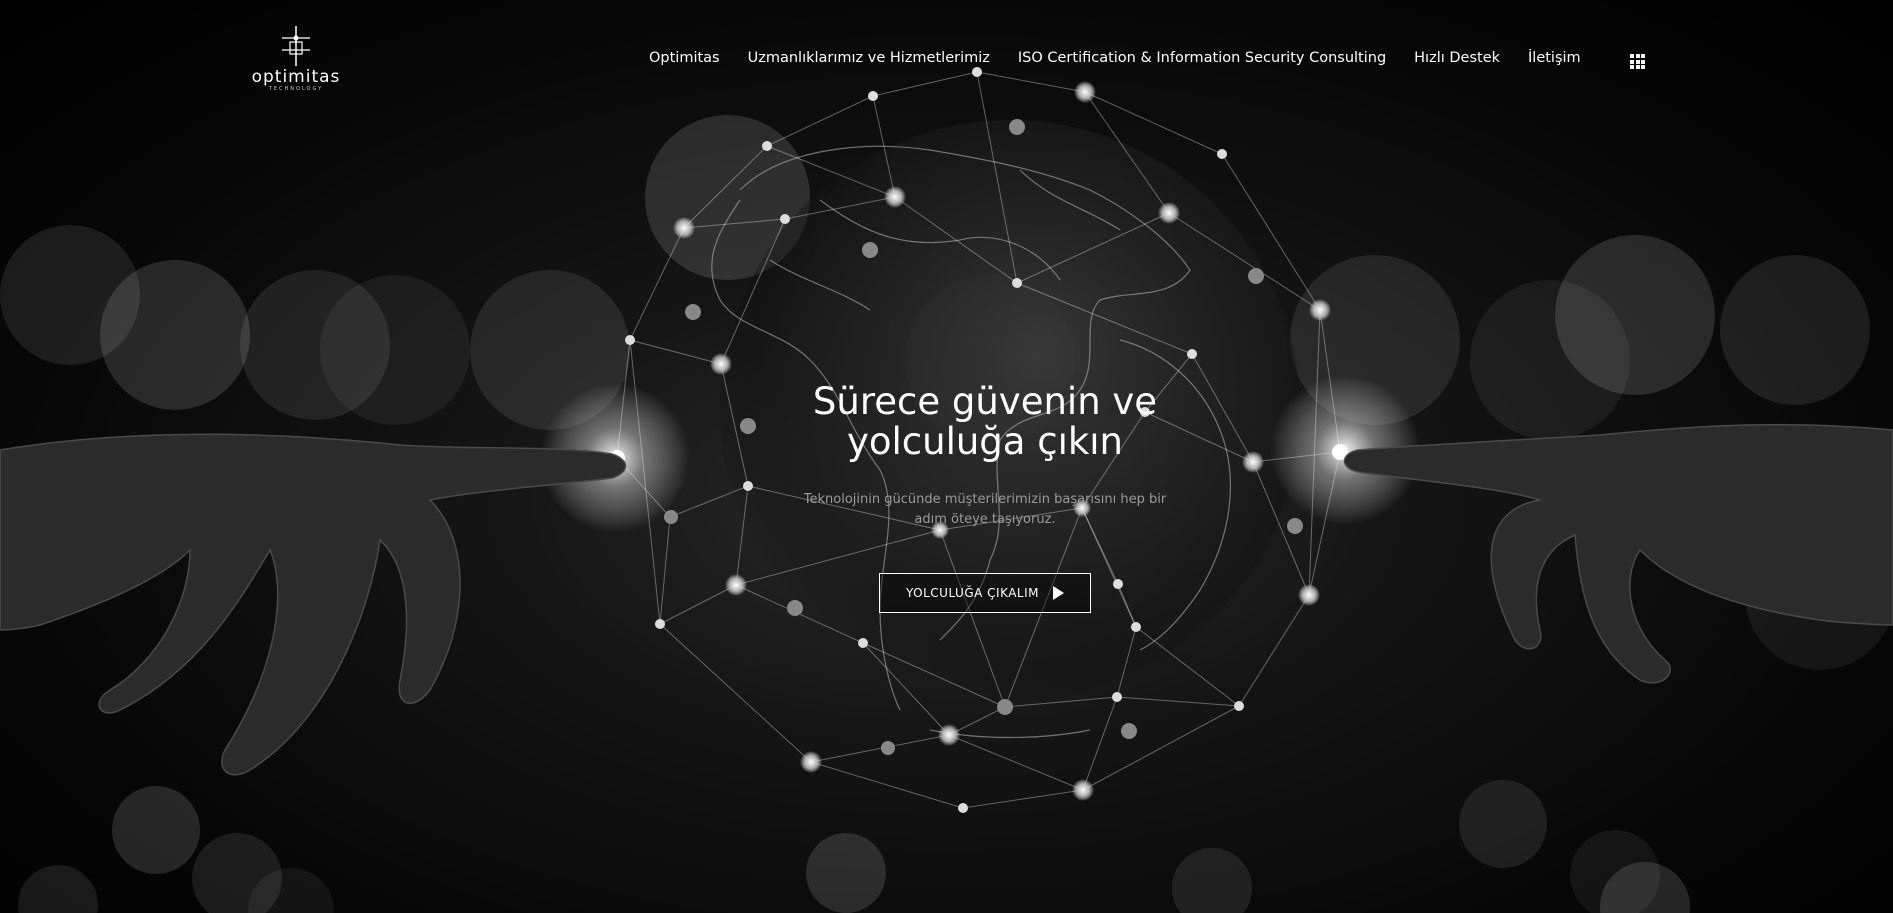 The image size is (1893, 913). What do you see at coordinates (296, 46) in the screenshot?
I see `logo-mark-icon` at bounding box center [296, 46].